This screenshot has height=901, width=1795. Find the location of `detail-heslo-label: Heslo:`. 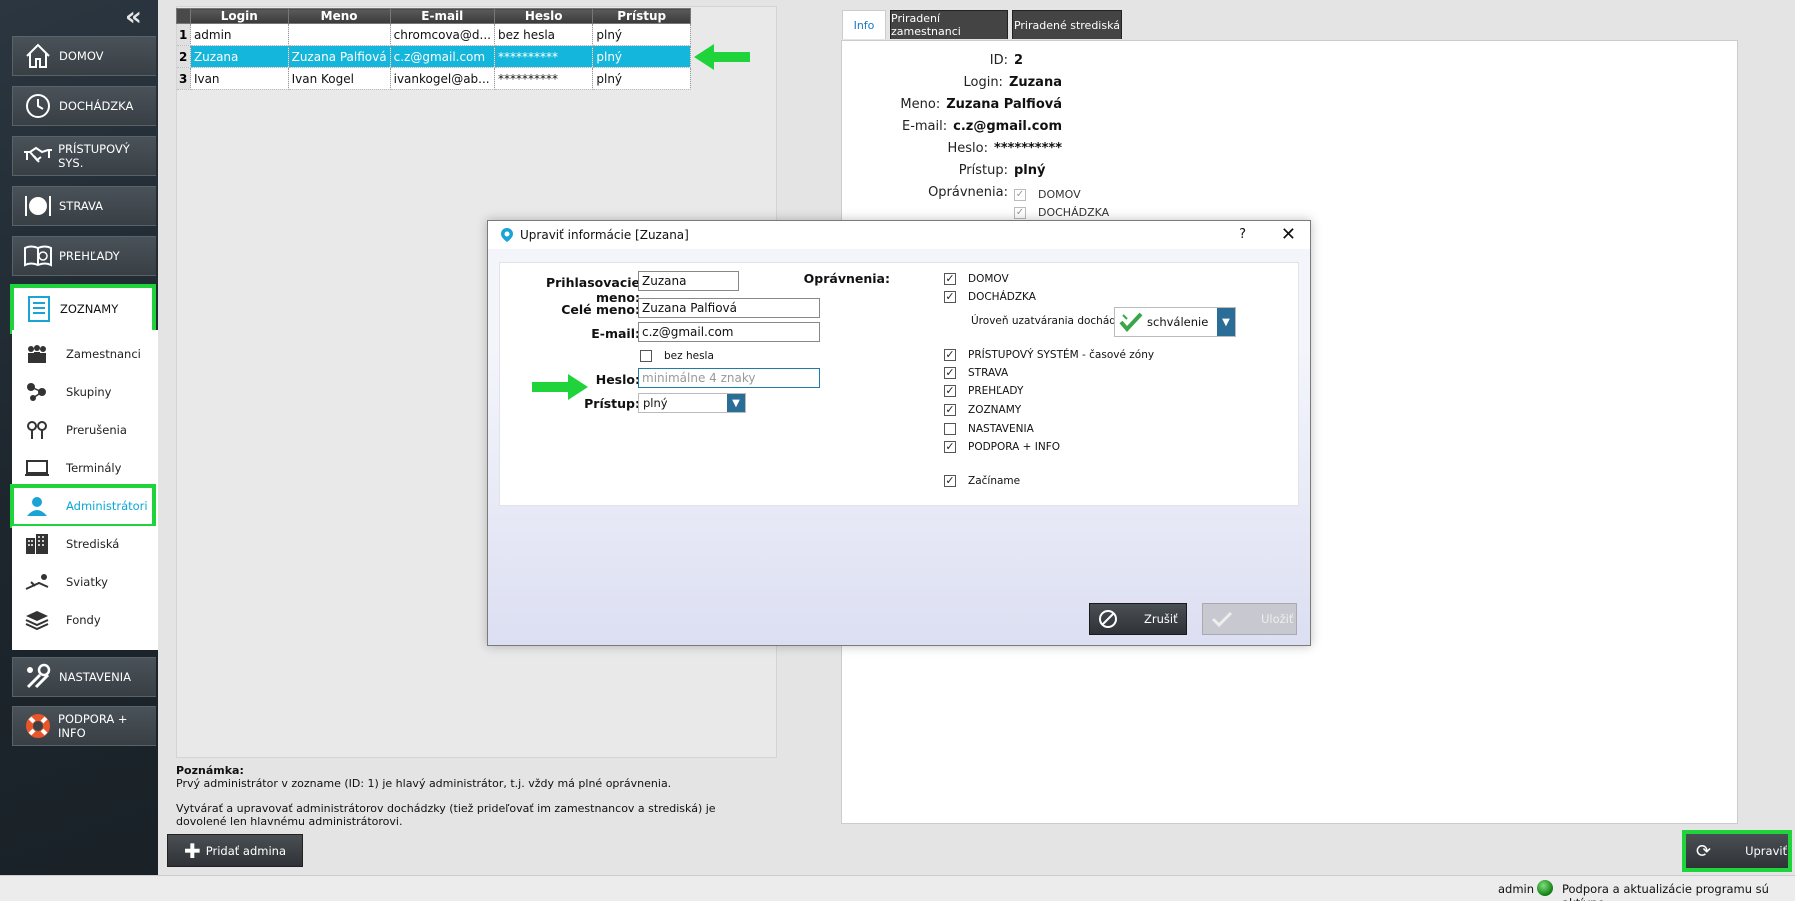

detail-heslo-label: Heslo: is located at coordinates (968, 148).